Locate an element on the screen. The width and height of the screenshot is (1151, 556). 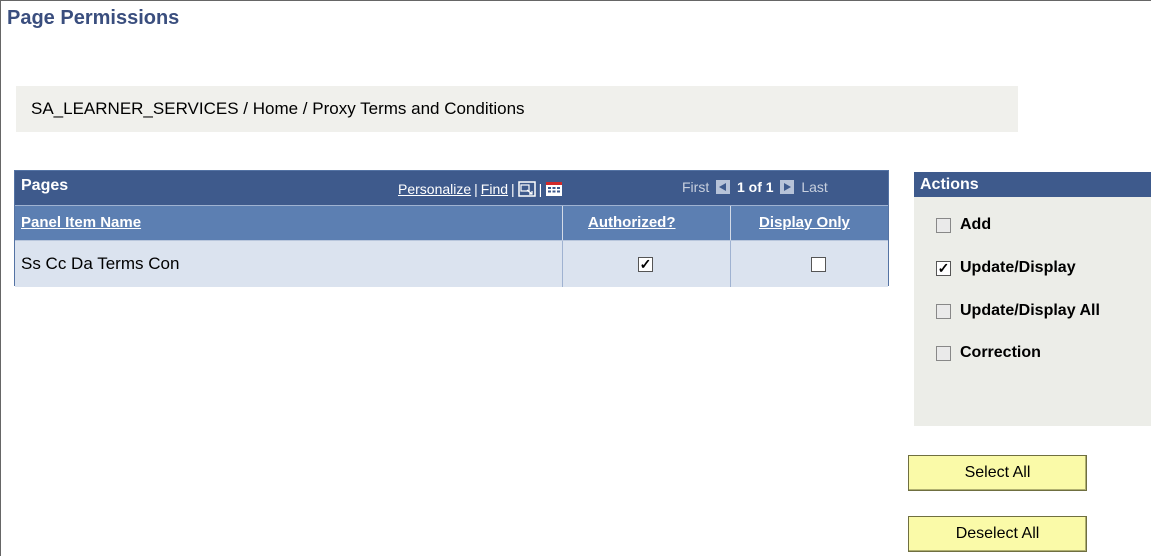
next-arrow-icon is located at coordinates (787, 187).